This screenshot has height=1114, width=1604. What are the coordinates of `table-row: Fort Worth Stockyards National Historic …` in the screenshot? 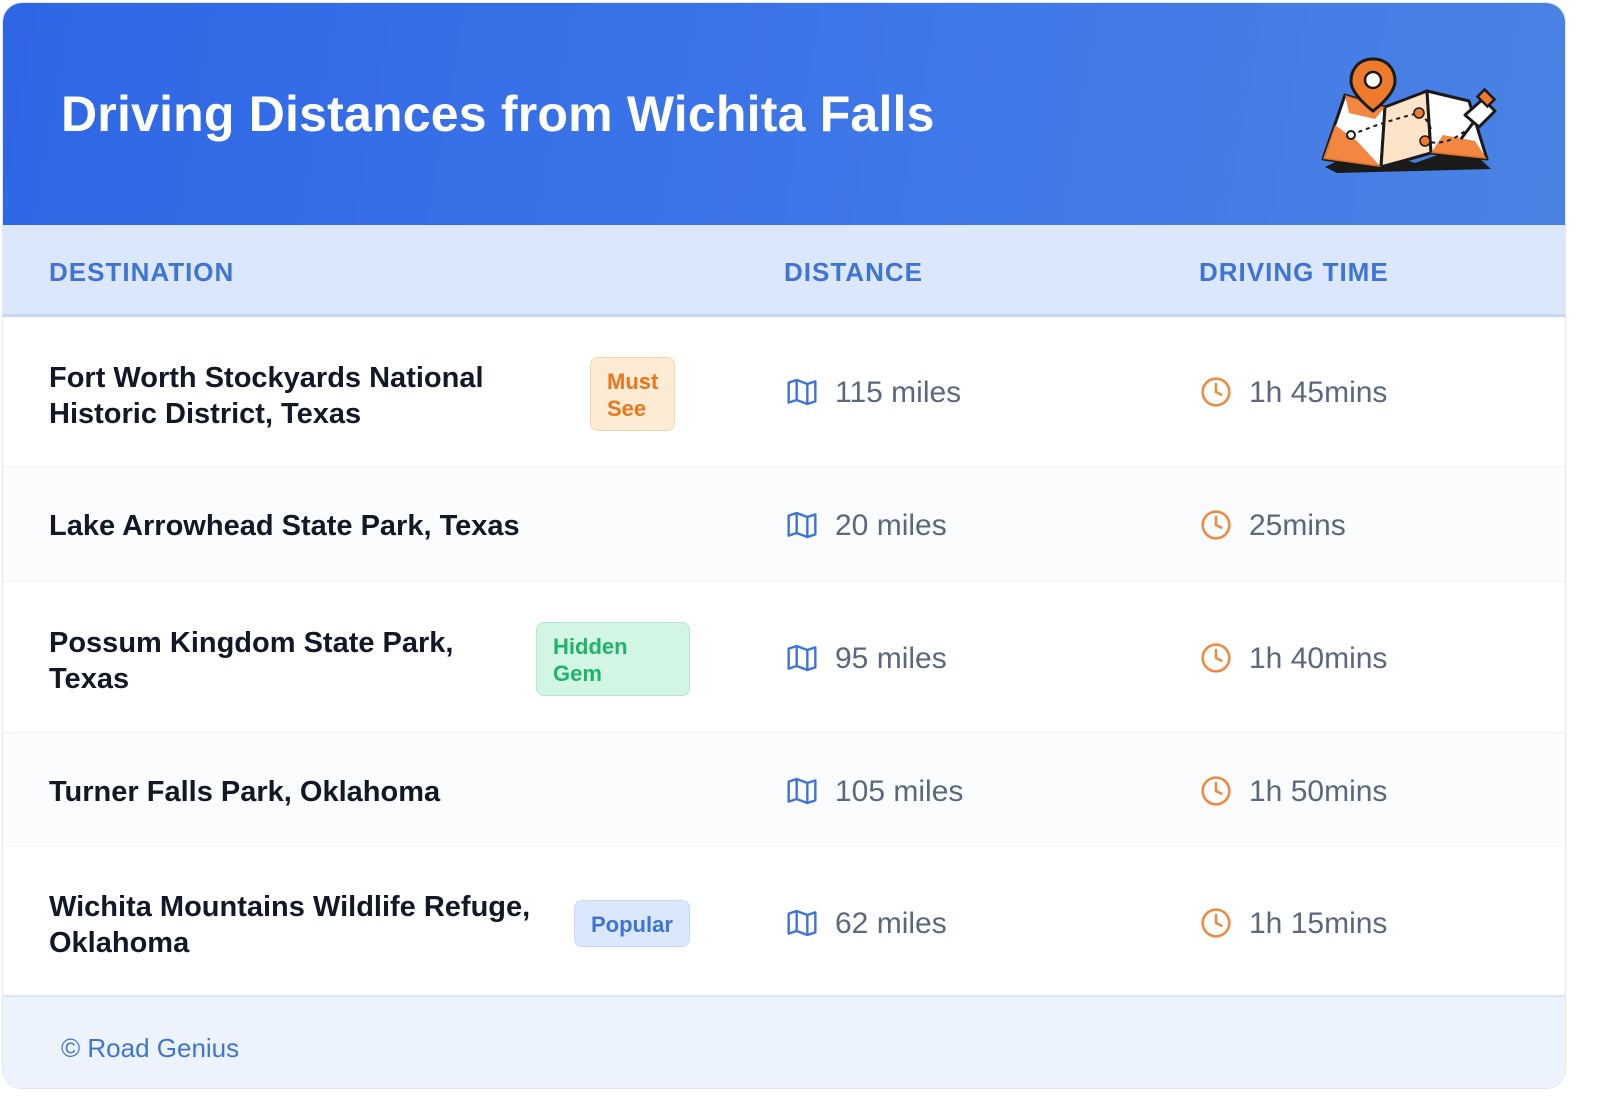 It's located at (784, 392).